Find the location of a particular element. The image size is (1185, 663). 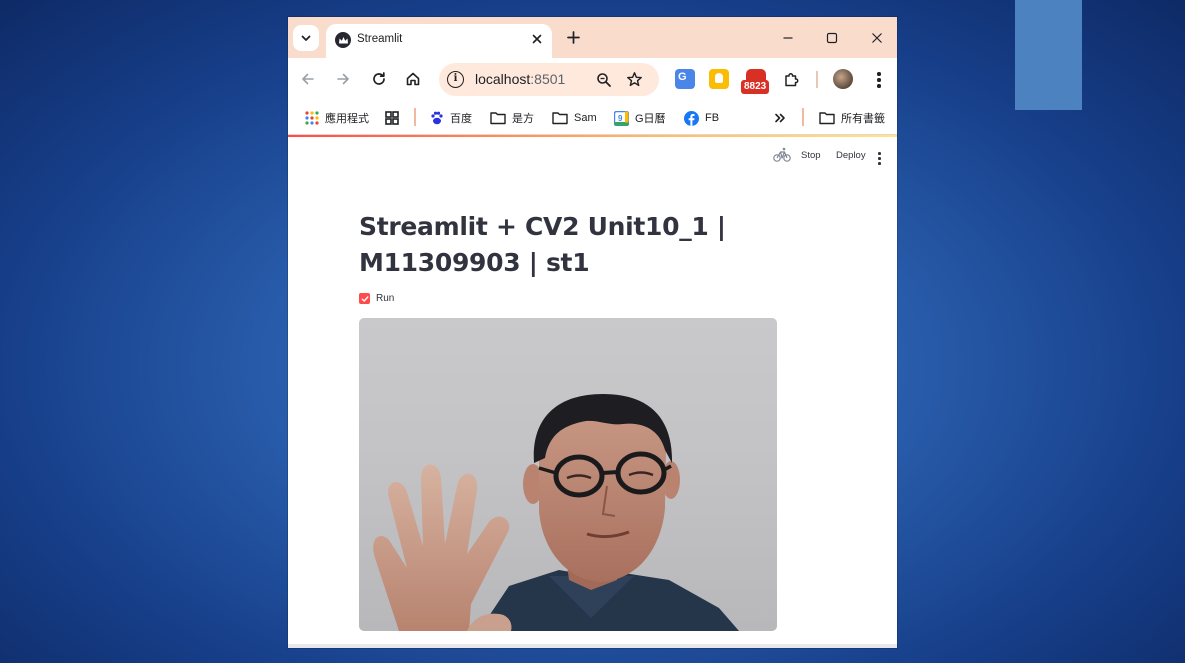

minimize-icon is located at coordinates (788, 38).